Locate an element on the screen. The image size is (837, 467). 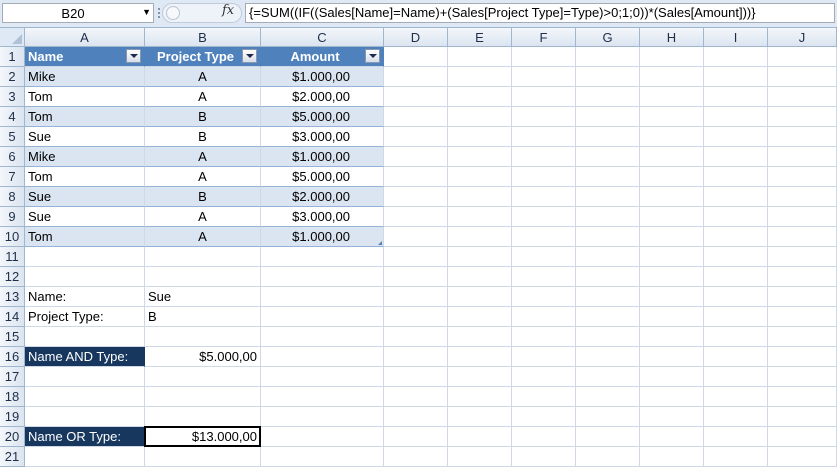
project-type-input-cell: B is located at coordinates (203, 317).